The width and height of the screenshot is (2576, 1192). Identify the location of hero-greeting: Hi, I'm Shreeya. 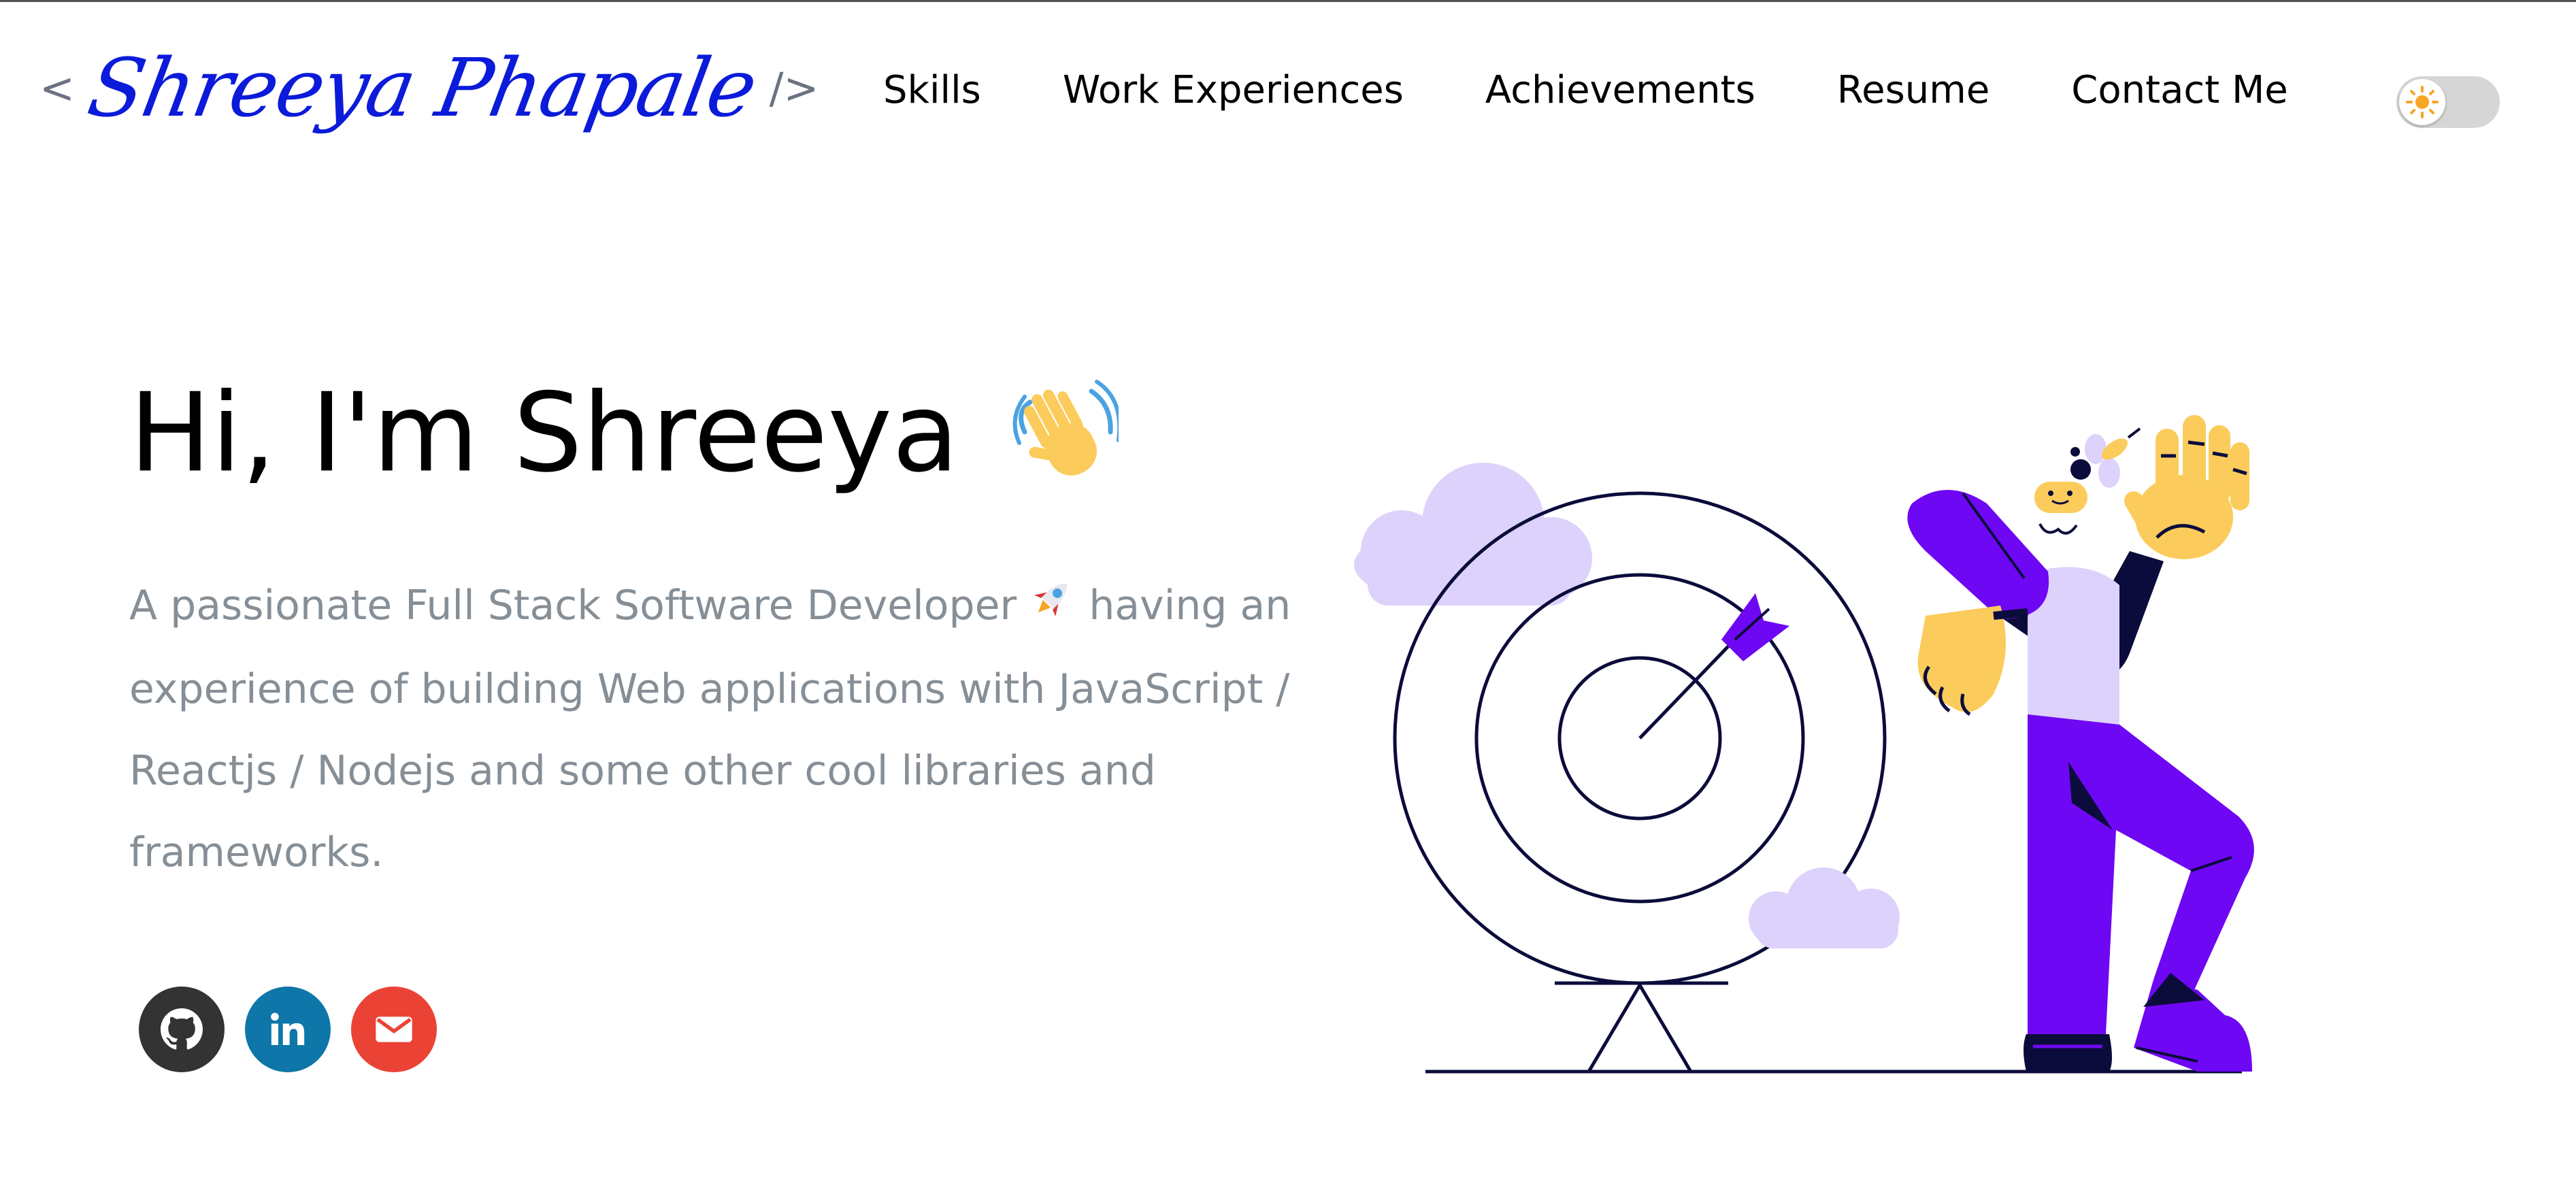
(626, 440).